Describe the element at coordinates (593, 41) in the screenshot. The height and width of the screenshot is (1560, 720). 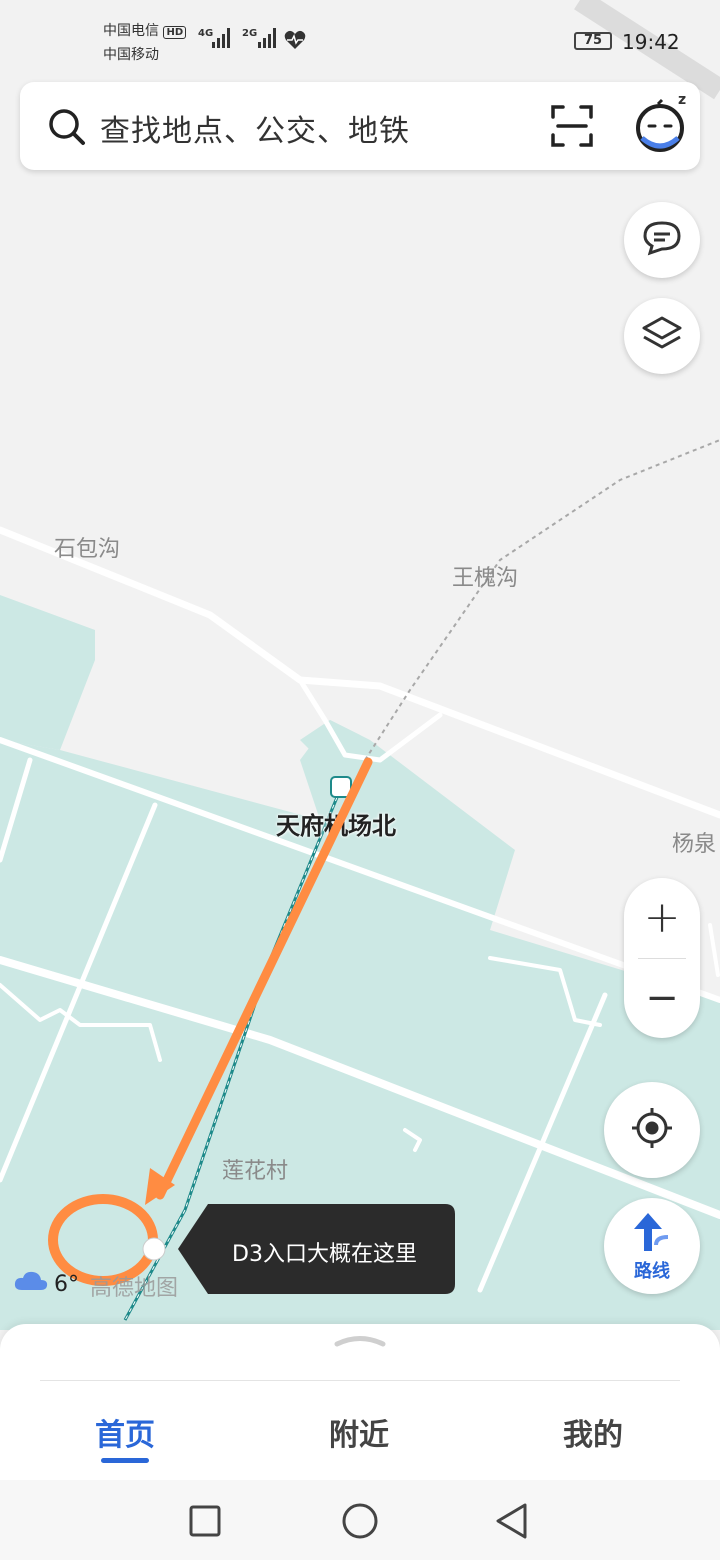
I see `battery-indicator: 75` at that location.